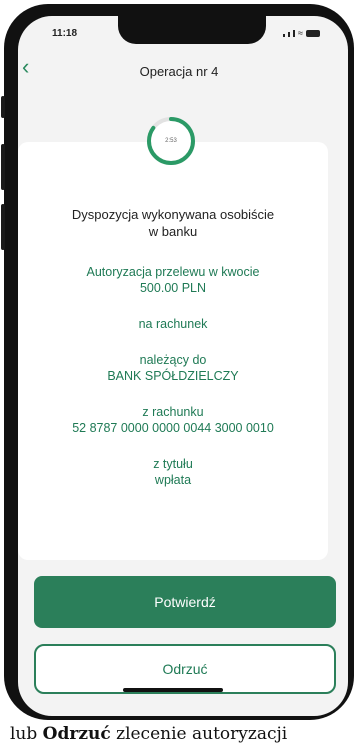  I want to click on status-icons: ≈, so click(301, 33).